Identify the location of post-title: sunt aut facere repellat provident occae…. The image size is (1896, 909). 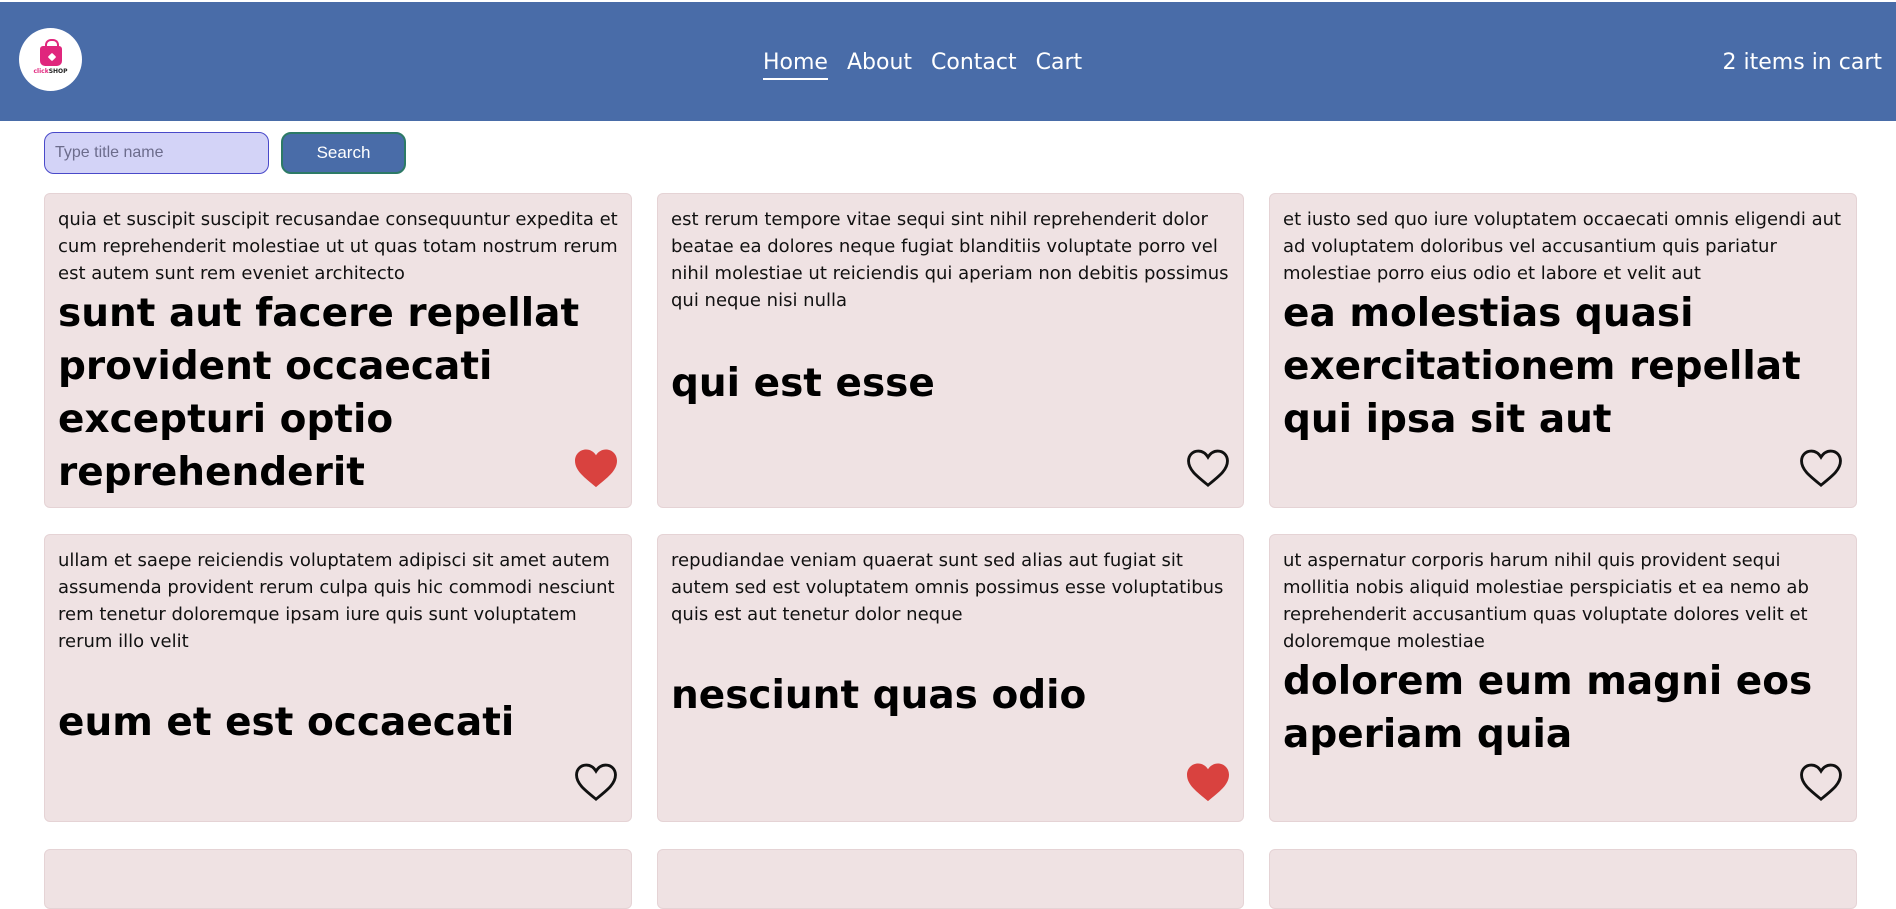
(319, 393).